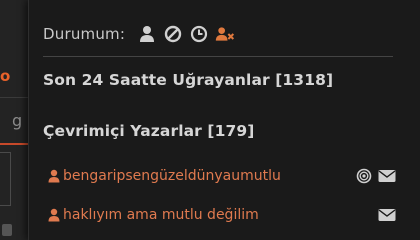  I want to click on online-writers-heading: Çevrimiçi Yazarlar [179], so click(148, 131).